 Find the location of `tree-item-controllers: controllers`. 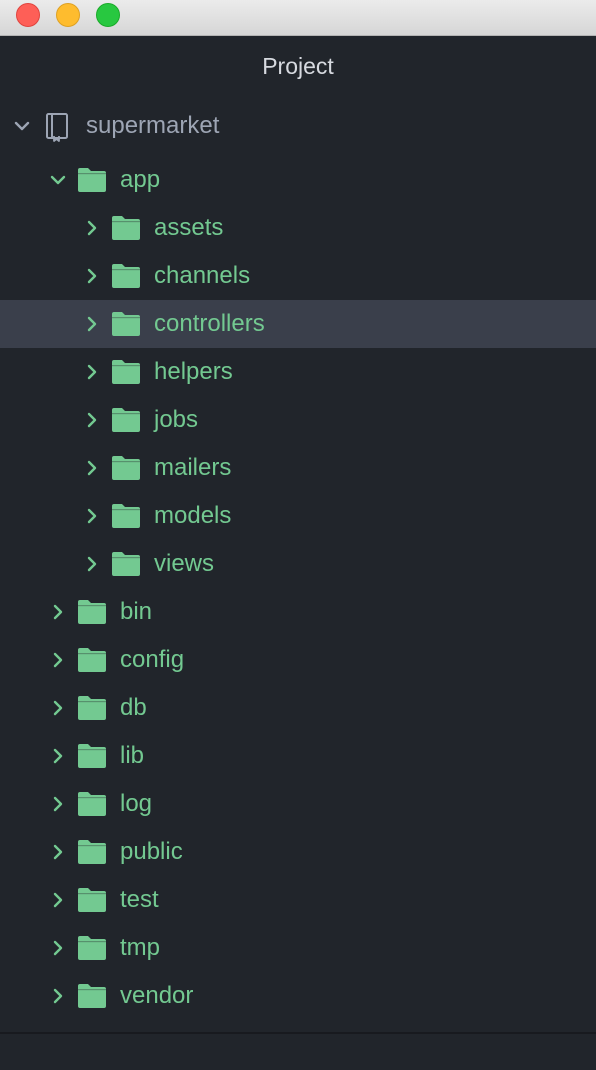

tree-item-controllers: controllers is located at coordinates (298, 324).